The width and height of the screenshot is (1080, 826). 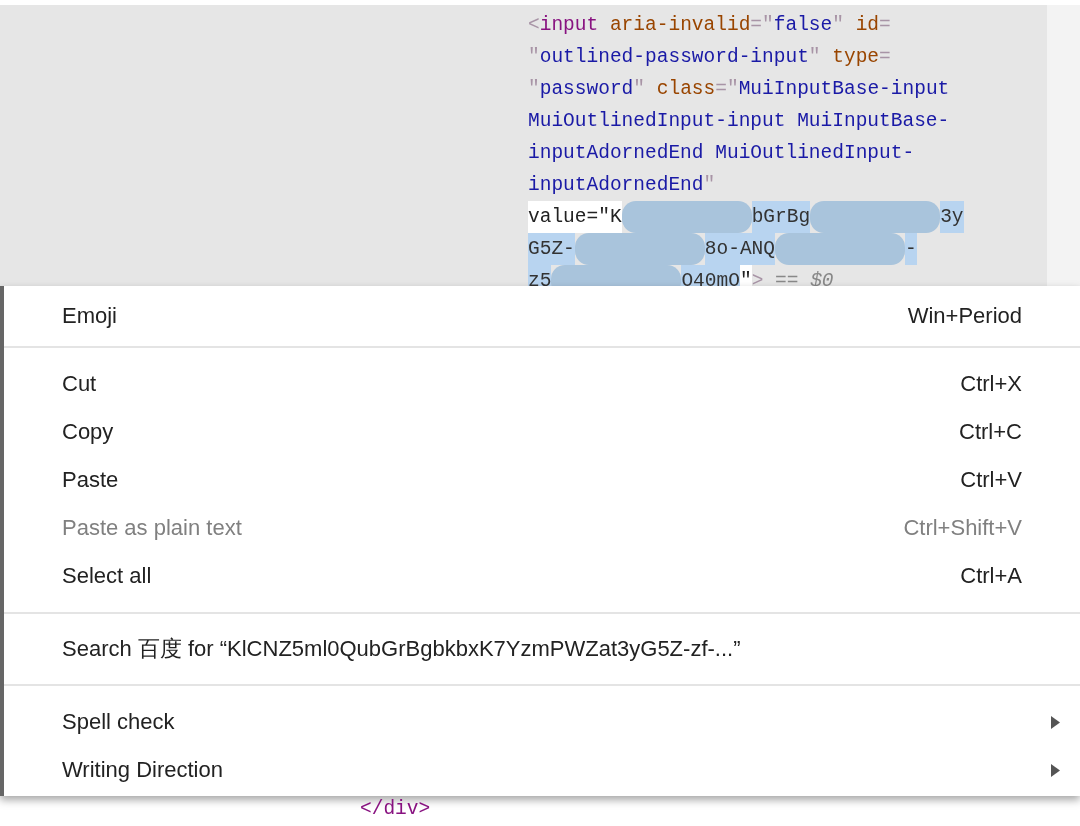 What do you see at coordinates (739, 121) in the screenshot?
I see `code-text: MuiOutlinedInput-input MuiInputBase-` at bounding box center [739, 121].